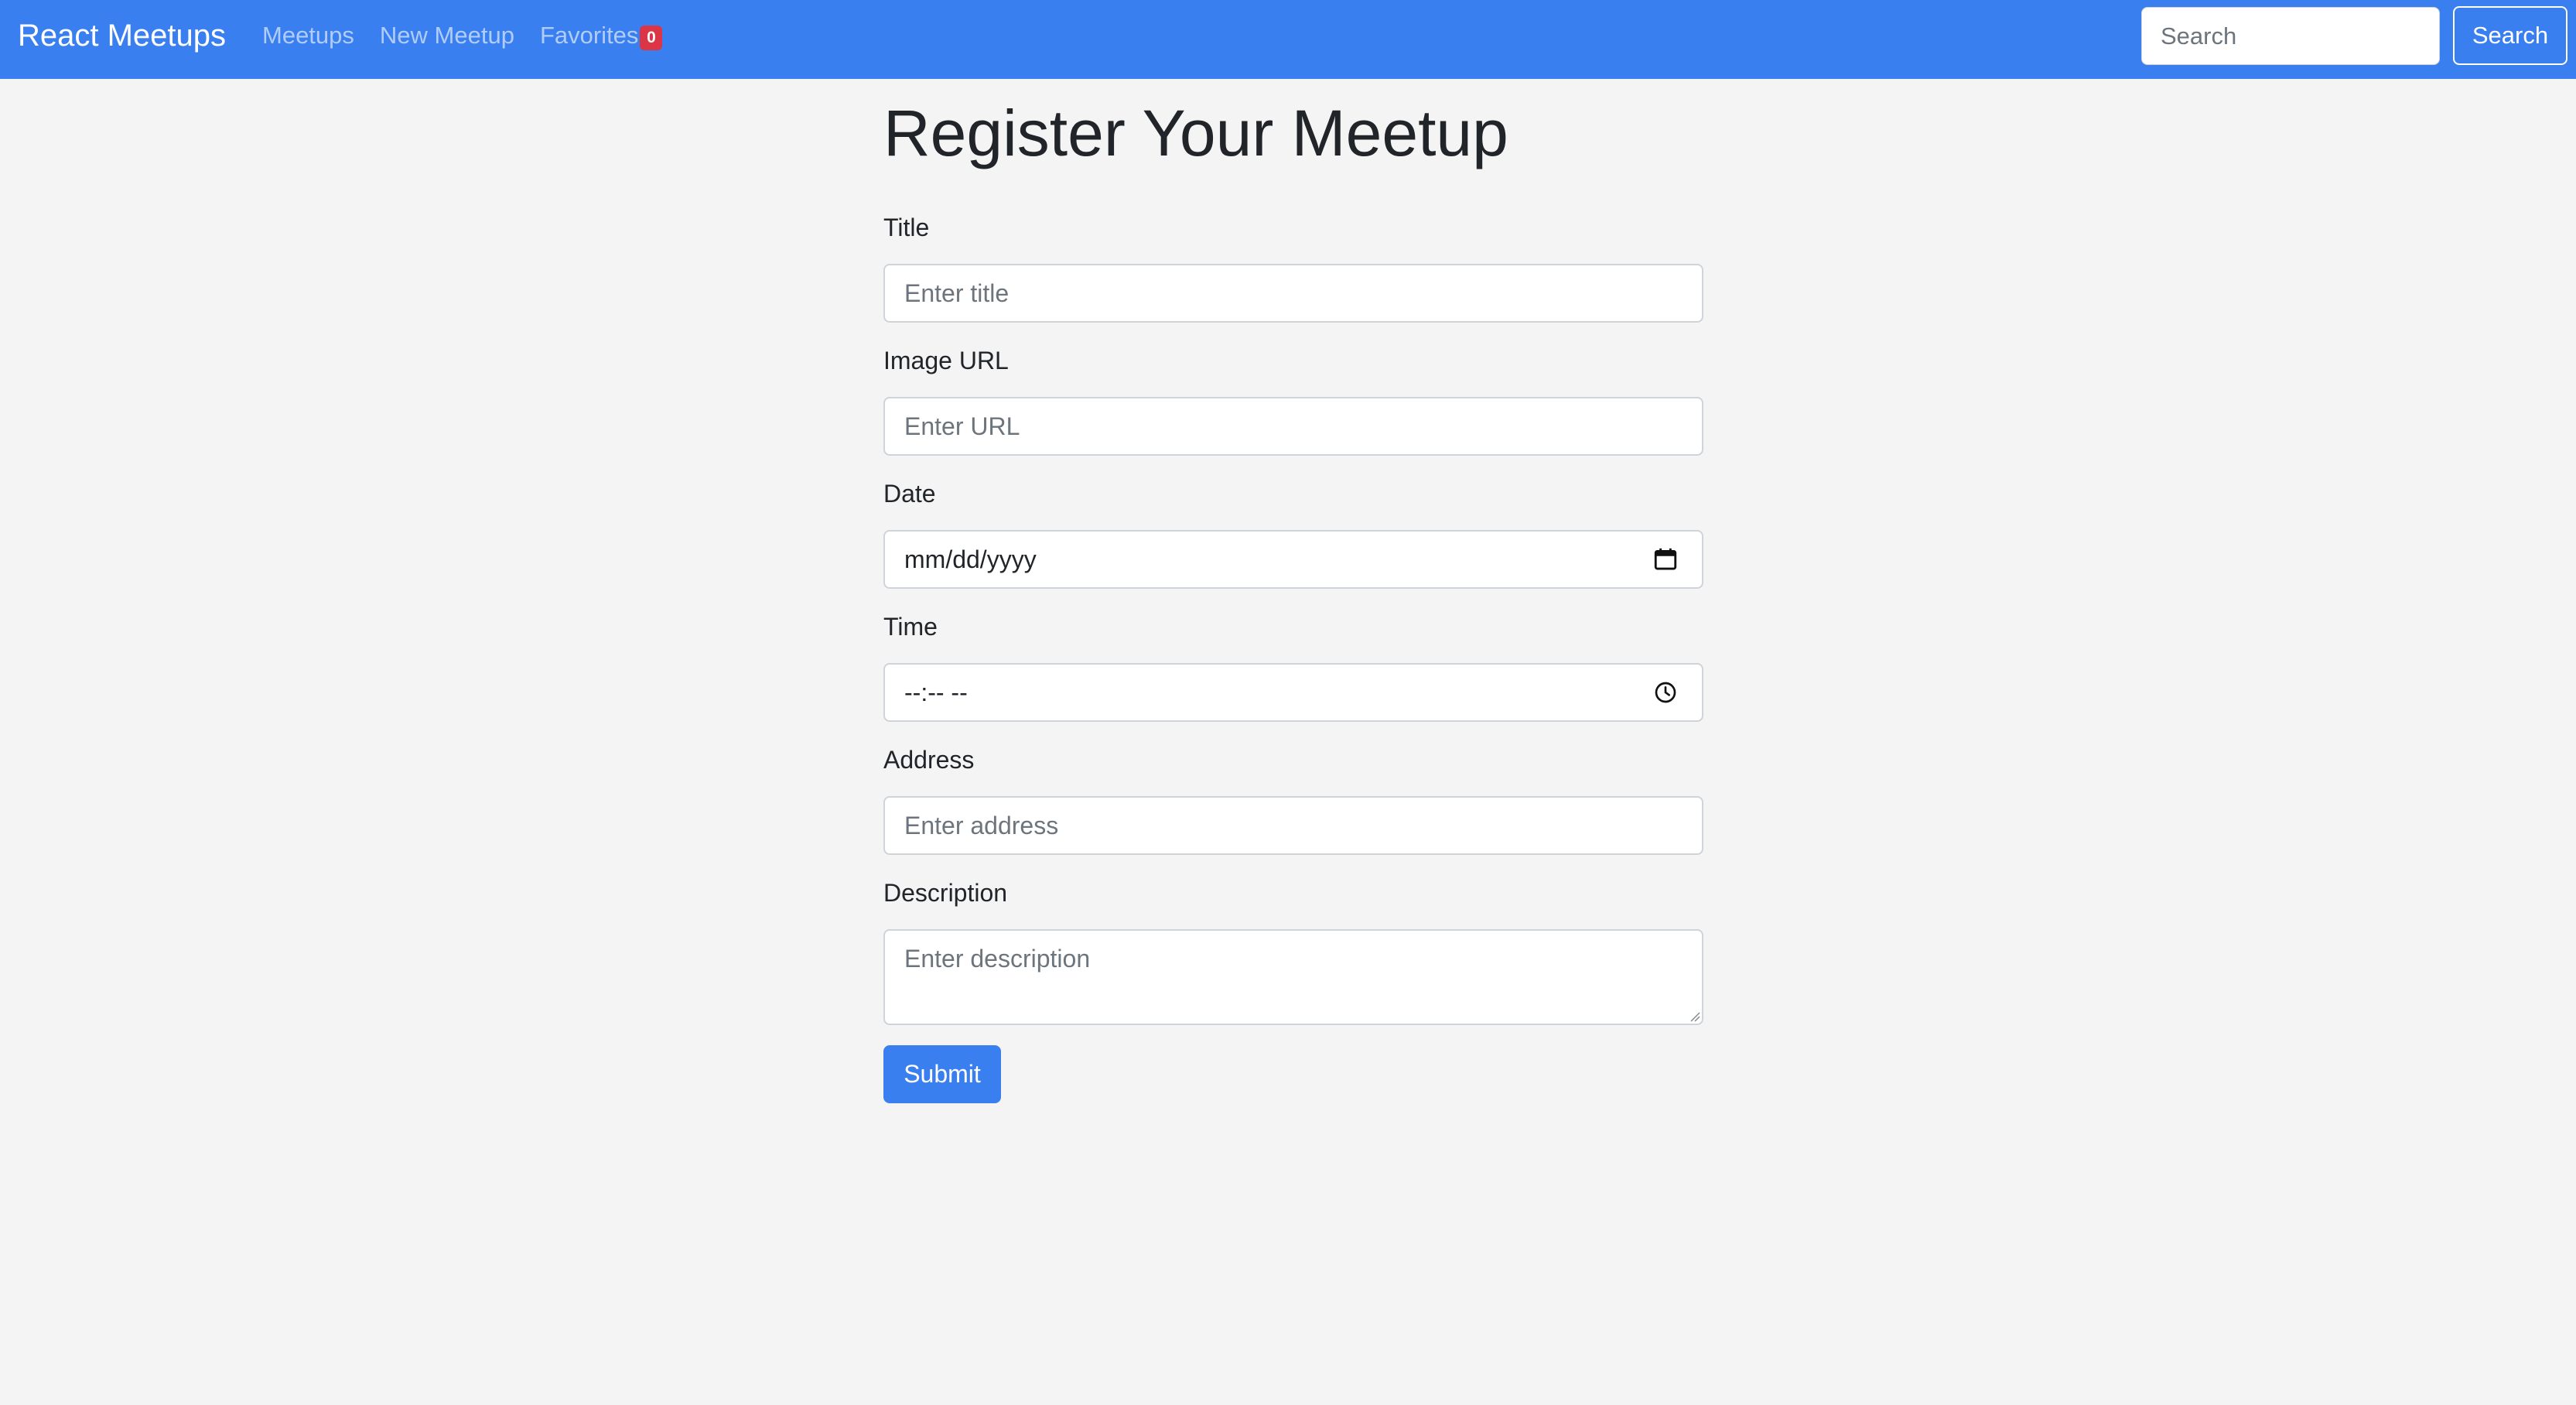 This screenshot has height=1405, width=2576. I want to click on resize-grip-icon, so click(1695, 1017).